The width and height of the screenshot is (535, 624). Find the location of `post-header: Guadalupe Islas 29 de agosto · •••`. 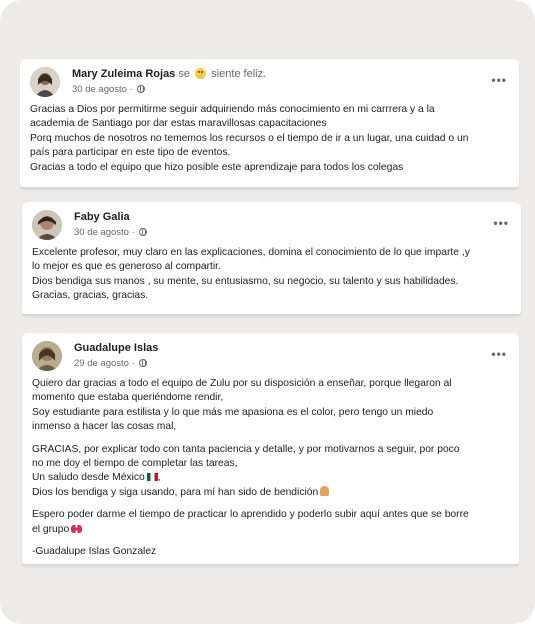

post-header: Guadalupe Islas 29 de agosto · ••• is located at coordinates (270, 357).